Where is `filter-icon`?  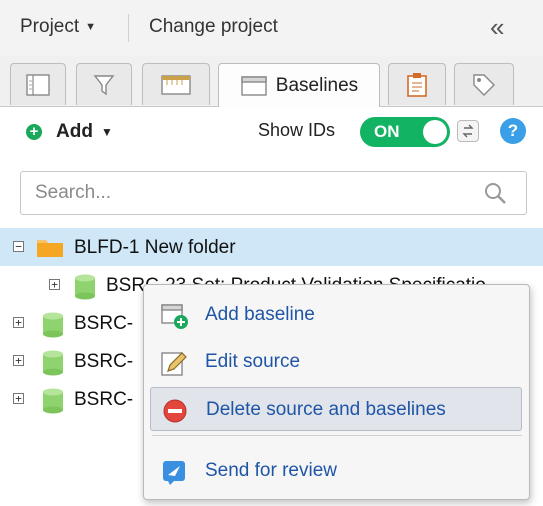
filter-icon is located at coordinates (104, 84).